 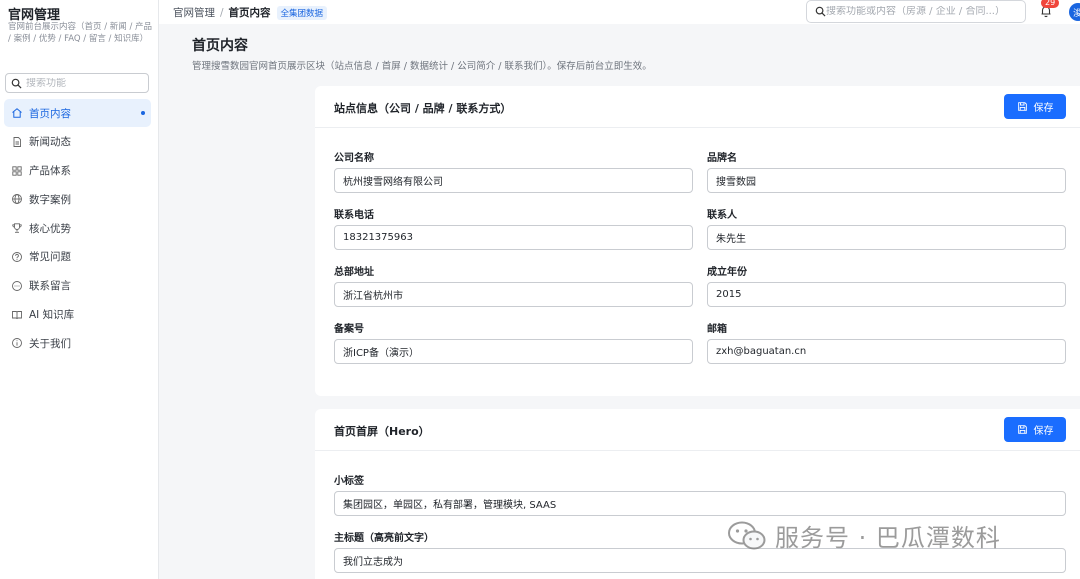 I want to click on save-hero-button: 保存, so click(x=1035, y=429).